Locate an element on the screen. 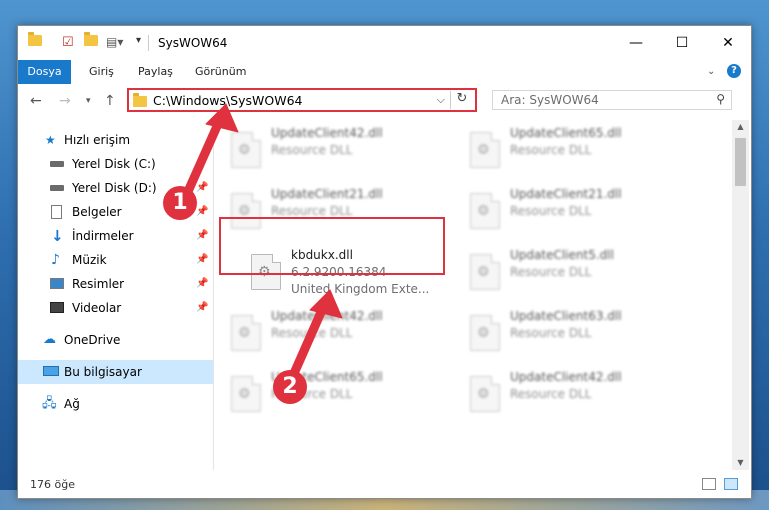  network-icon: 🖧 is located at coordinates (49, 403).